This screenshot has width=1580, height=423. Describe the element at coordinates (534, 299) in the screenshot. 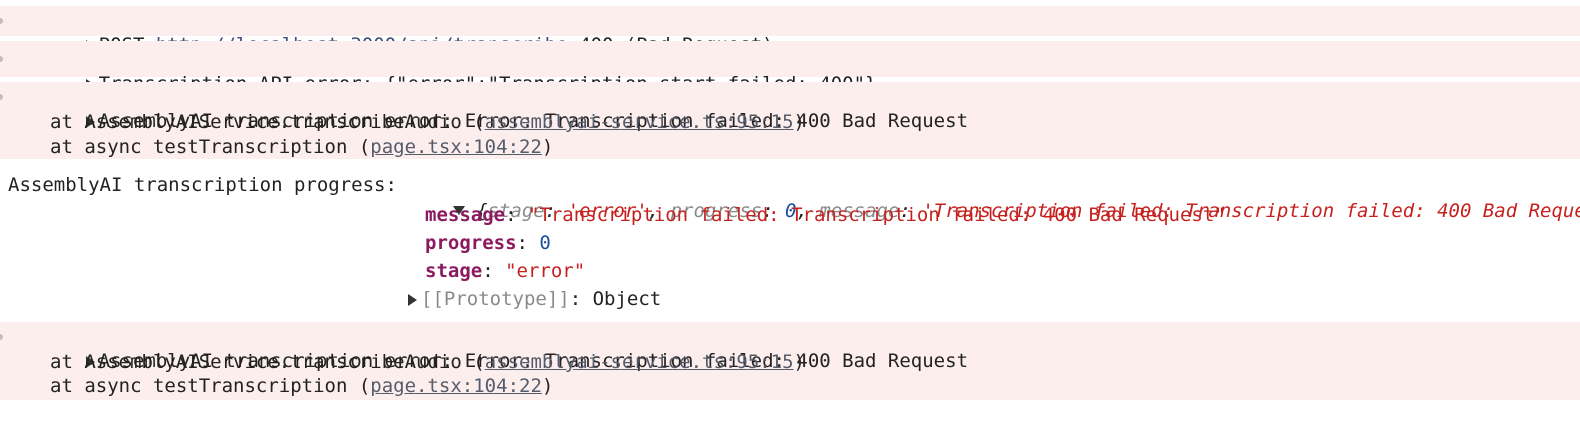

I see `object-prototype: [[Prototype]]: Object` at that location.